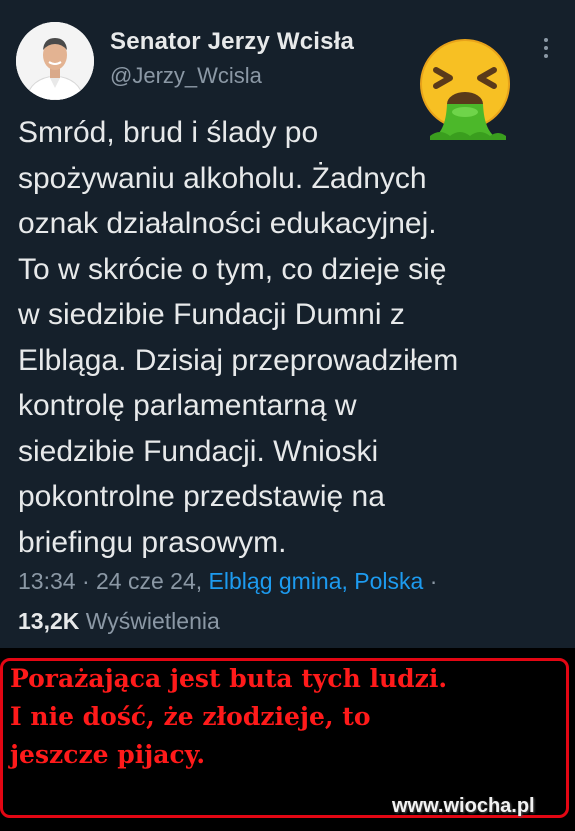  What do you see at coordinates (49, 621) in the screenshot?
I see `views-count: 13,2K` at bounding box center [49, 621].